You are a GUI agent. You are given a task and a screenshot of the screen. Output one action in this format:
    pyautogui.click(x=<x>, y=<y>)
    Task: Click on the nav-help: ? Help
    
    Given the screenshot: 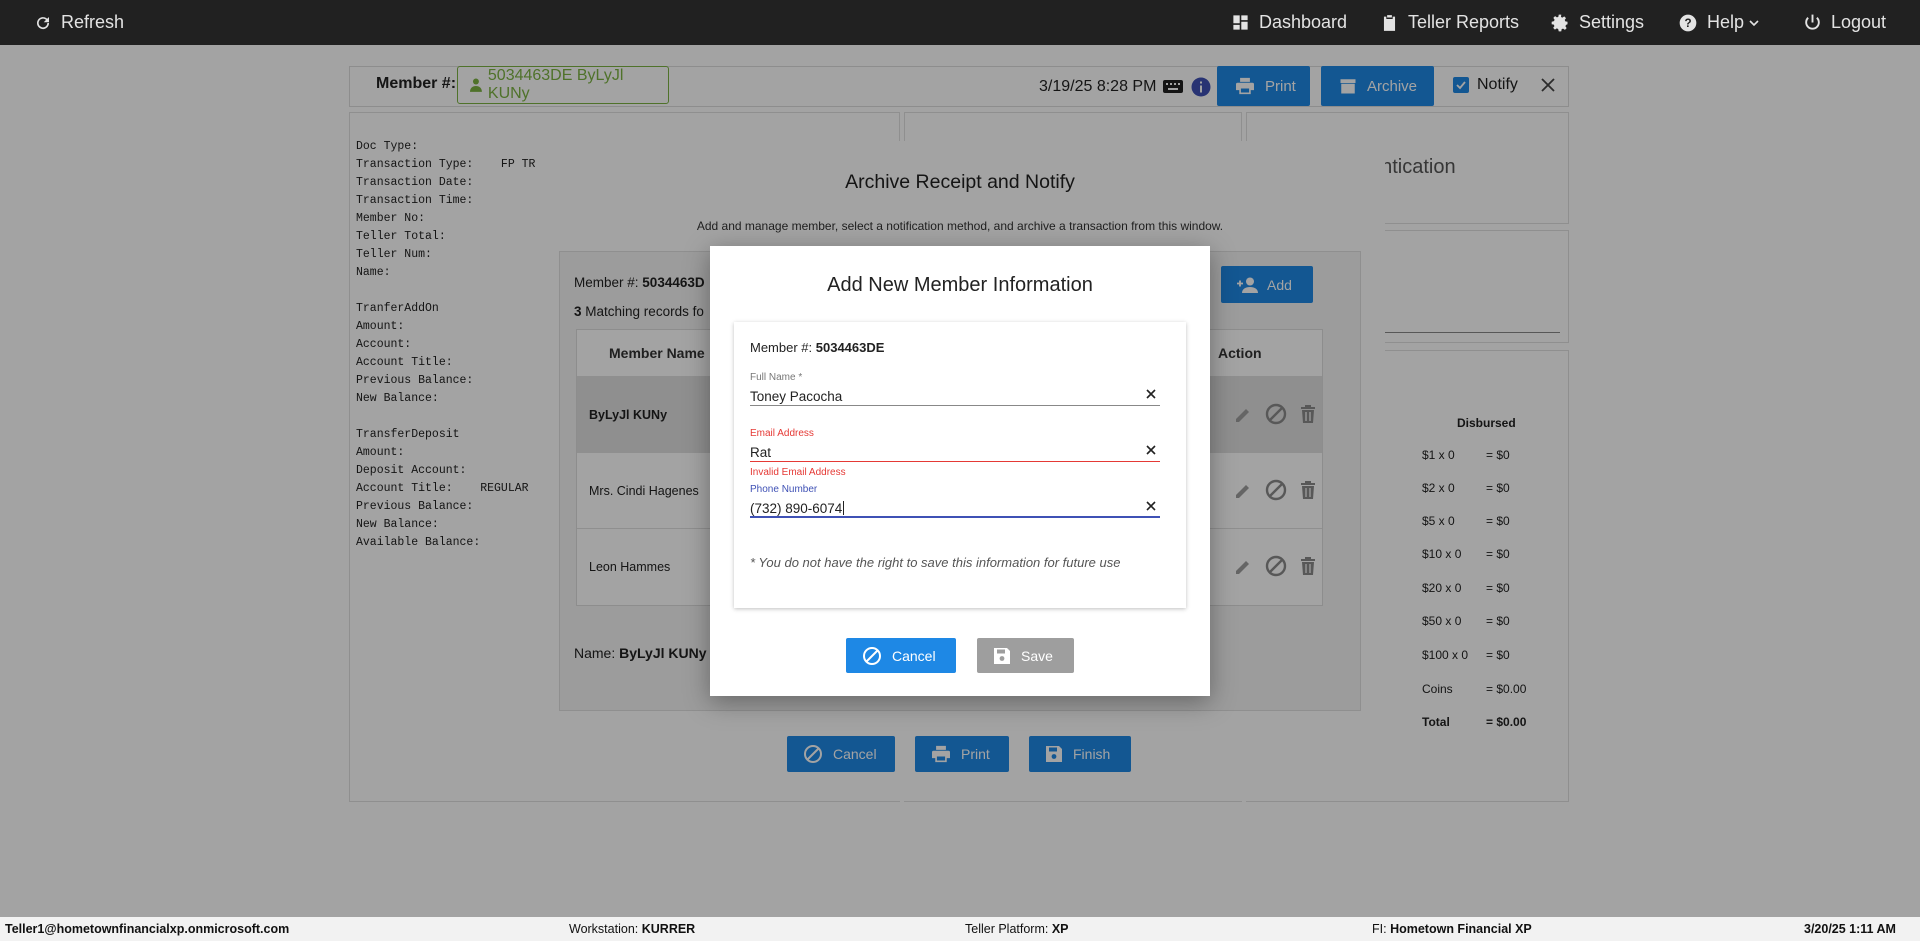 What is the action you would take?
    pyautogui.click(x=1723, y=22)
    